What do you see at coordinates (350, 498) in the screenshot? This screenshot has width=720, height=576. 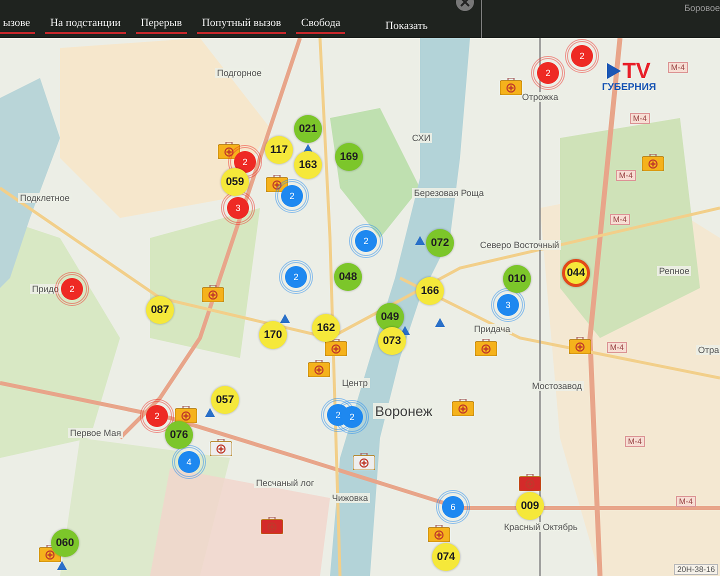 I see `place-label: Чижовка` at bounding box center [350, 498].